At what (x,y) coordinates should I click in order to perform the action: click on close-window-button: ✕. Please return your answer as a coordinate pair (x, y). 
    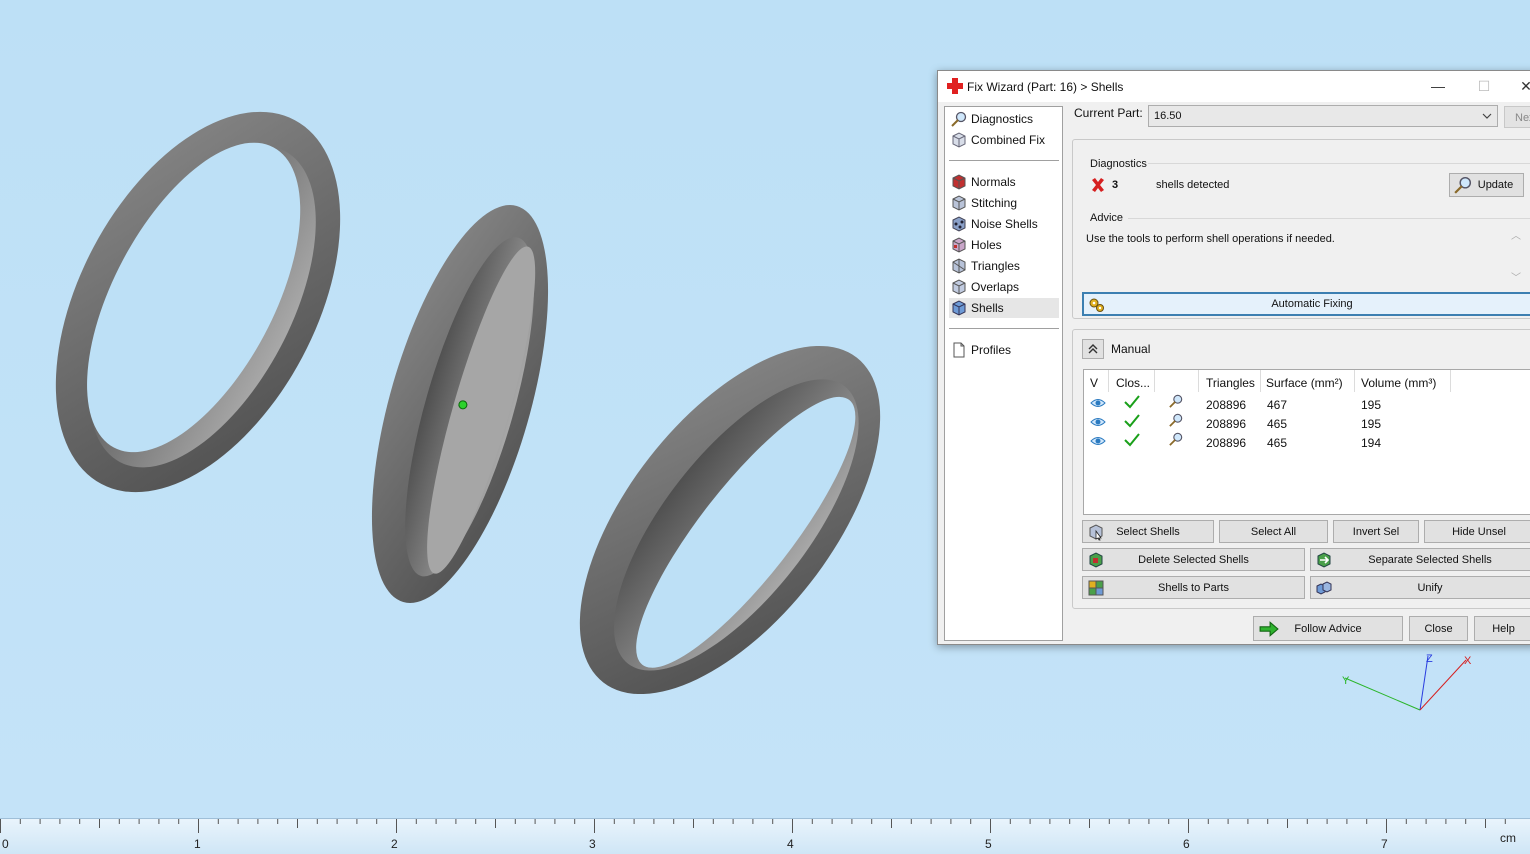
    Looking at the image, I should click on (1523, 86).